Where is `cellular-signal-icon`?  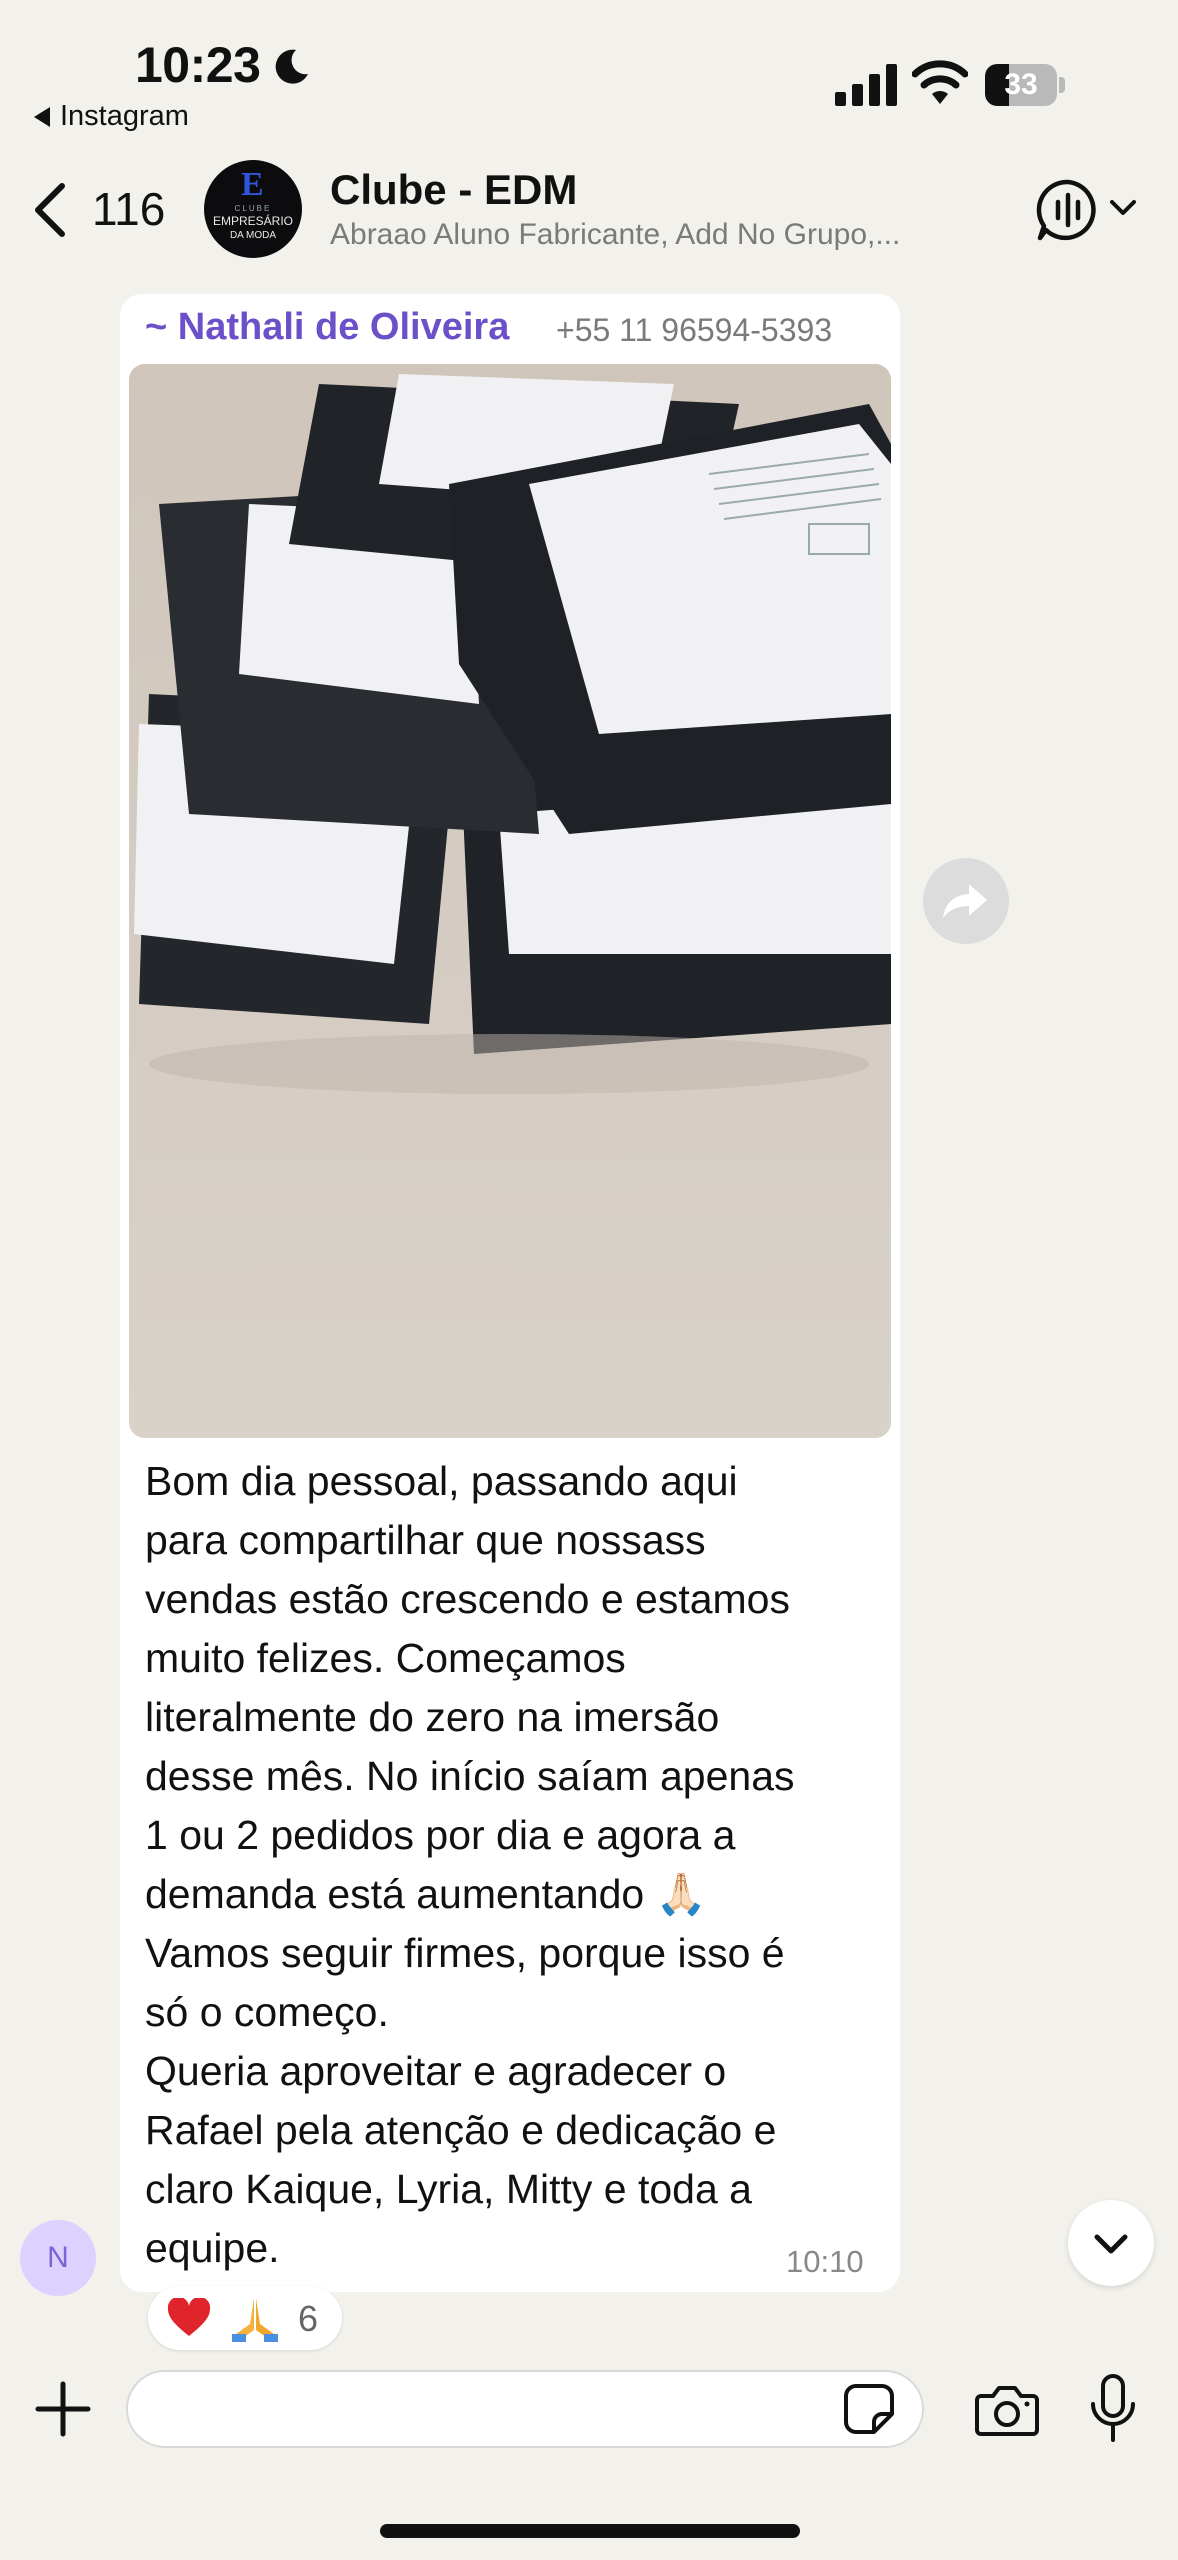 cellular-signal-icon is located at coordinates (866, 85).